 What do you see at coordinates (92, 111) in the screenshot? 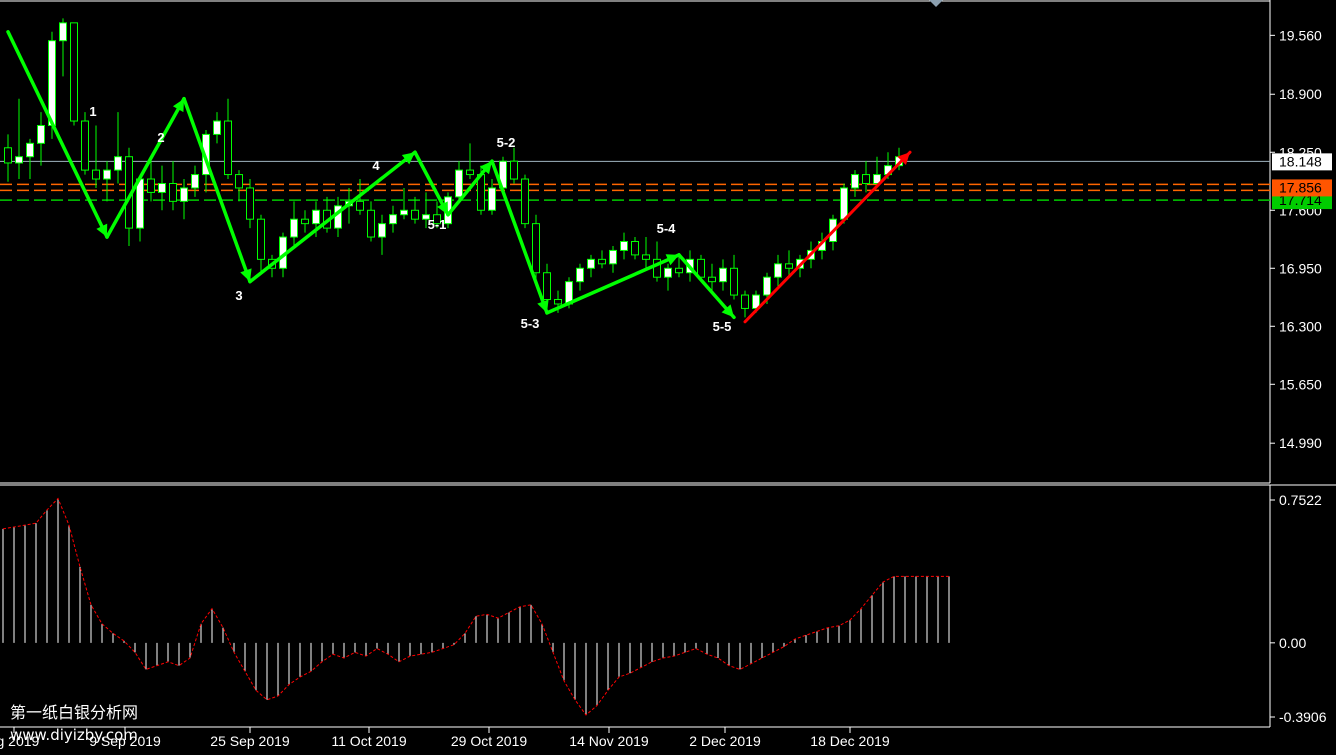
I see `wave-label: 1` at bounding box center [92, 111].